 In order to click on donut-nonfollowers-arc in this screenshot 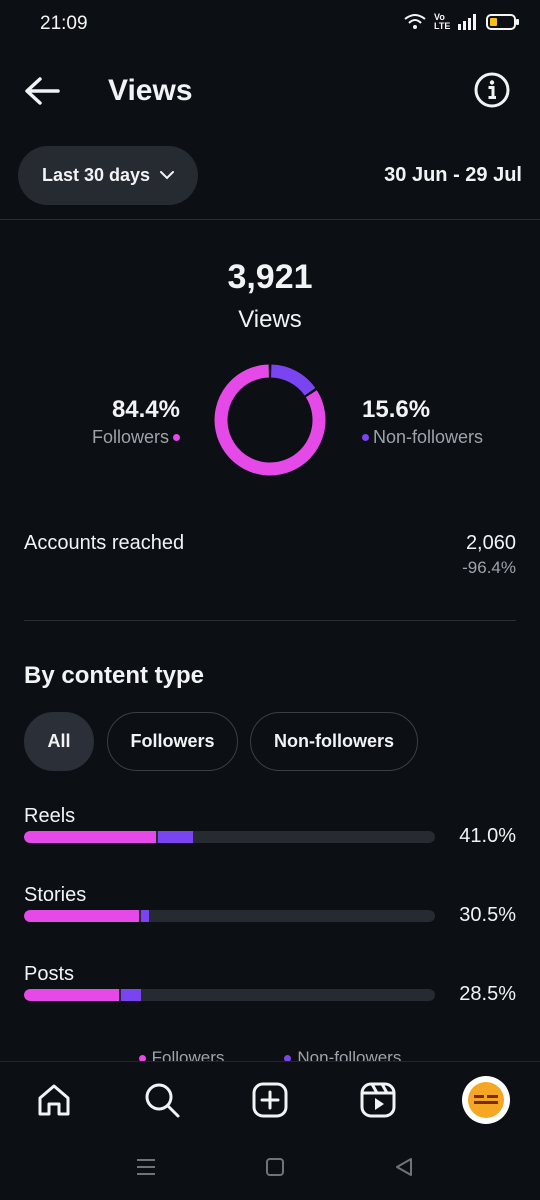, I will do `click(293, 380)`.